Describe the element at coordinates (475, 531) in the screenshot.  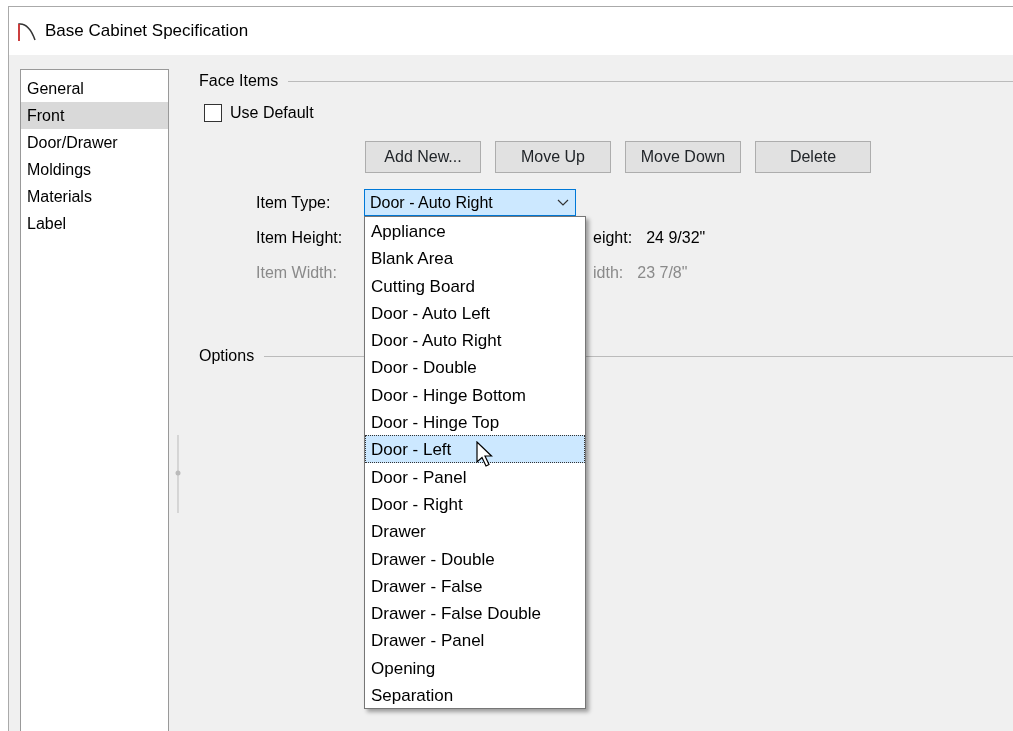
I see `dropdown-option: Drawer` at that location.